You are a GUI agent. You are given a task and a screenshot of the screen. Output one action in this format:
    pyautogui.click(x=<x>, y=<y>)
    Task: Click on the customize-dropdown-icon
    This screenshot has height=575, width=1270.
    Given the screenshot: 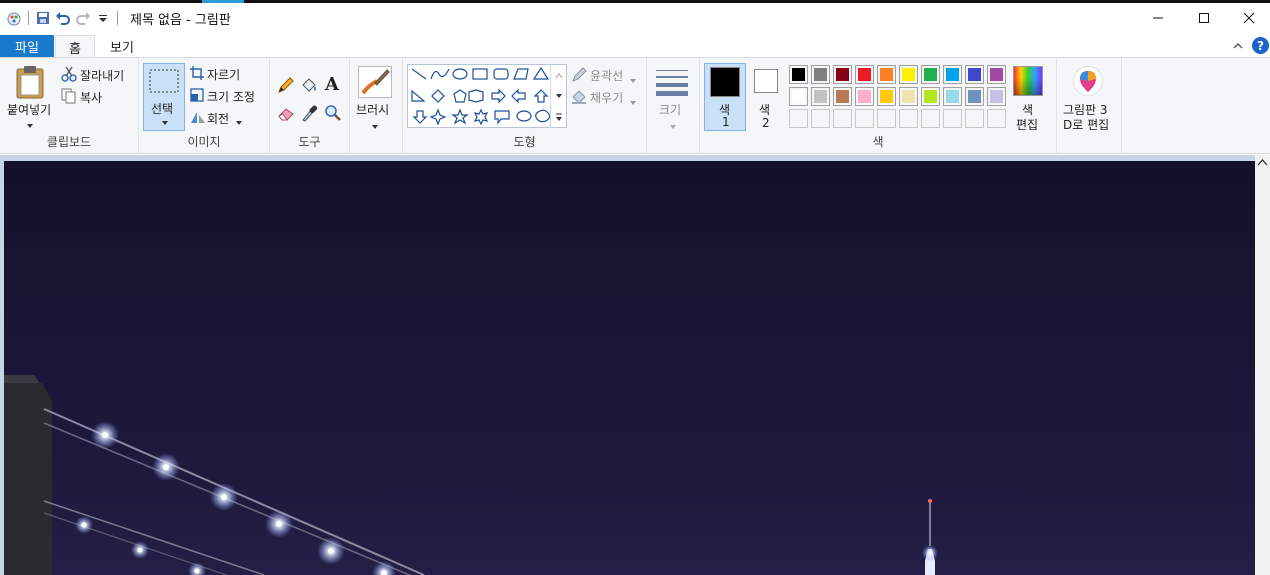 What is the action you would take?
    pyautogui.click(x=103, y=18)
    